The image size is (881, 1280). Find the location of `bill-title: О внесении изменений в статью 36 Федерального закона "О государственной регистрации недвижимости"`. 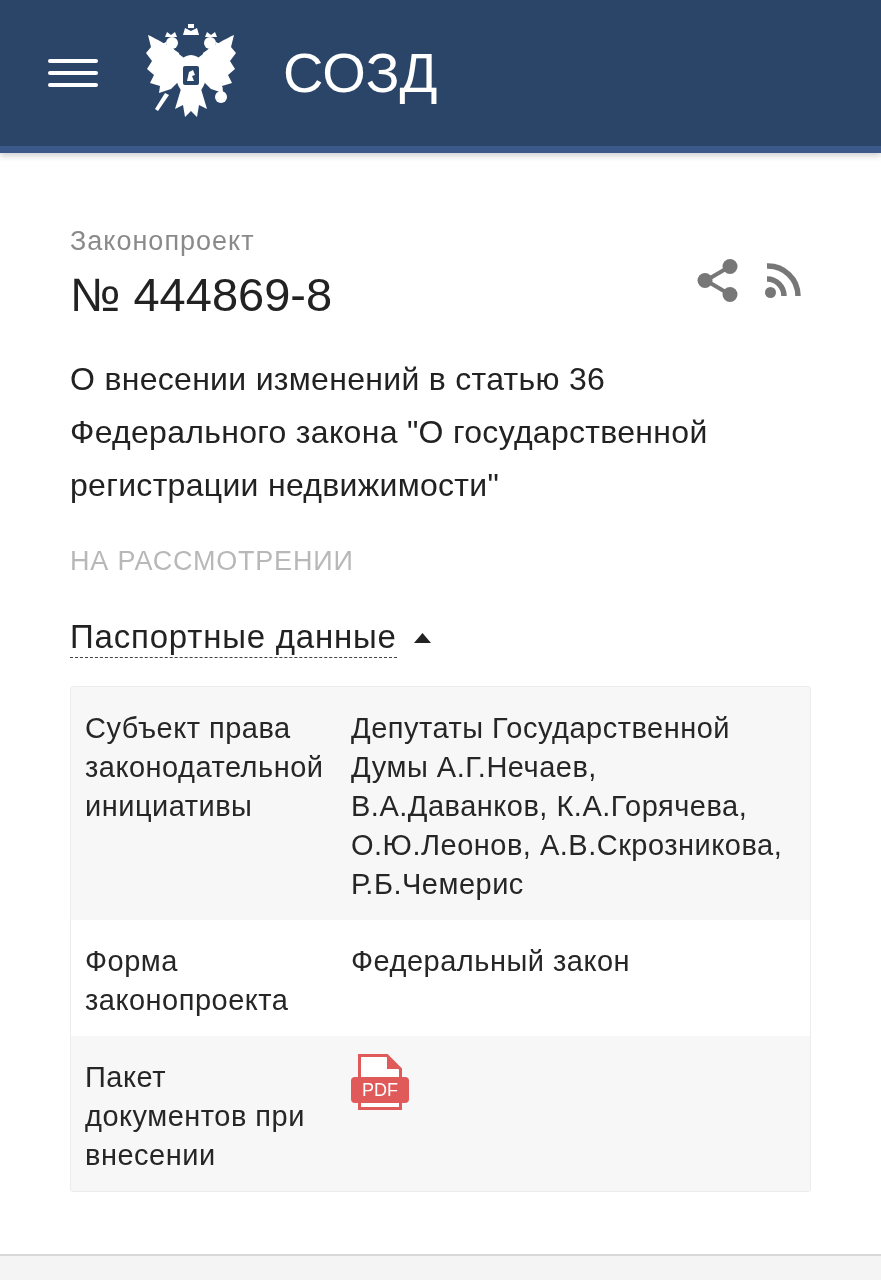

bill-title: О внесении изменений в статью 36 Федерального закона "О государственной регистрации недвижимости" is located at coordinates (389, 432).